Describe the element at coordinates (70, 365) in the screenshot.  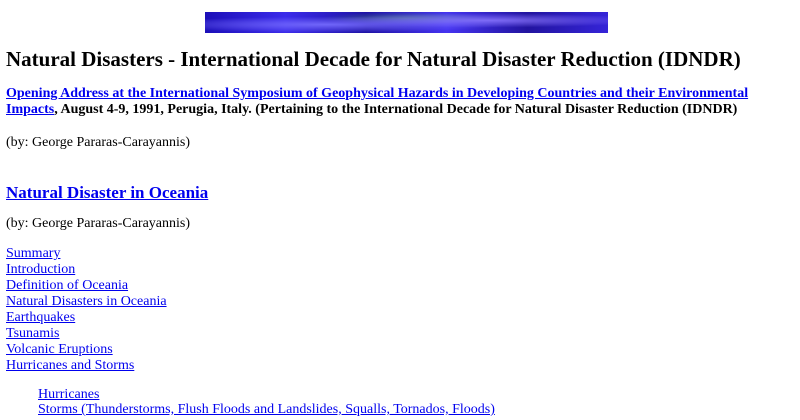
I see `toc-link-hurricanes-storms: Hurricanes and Storms` at that location.